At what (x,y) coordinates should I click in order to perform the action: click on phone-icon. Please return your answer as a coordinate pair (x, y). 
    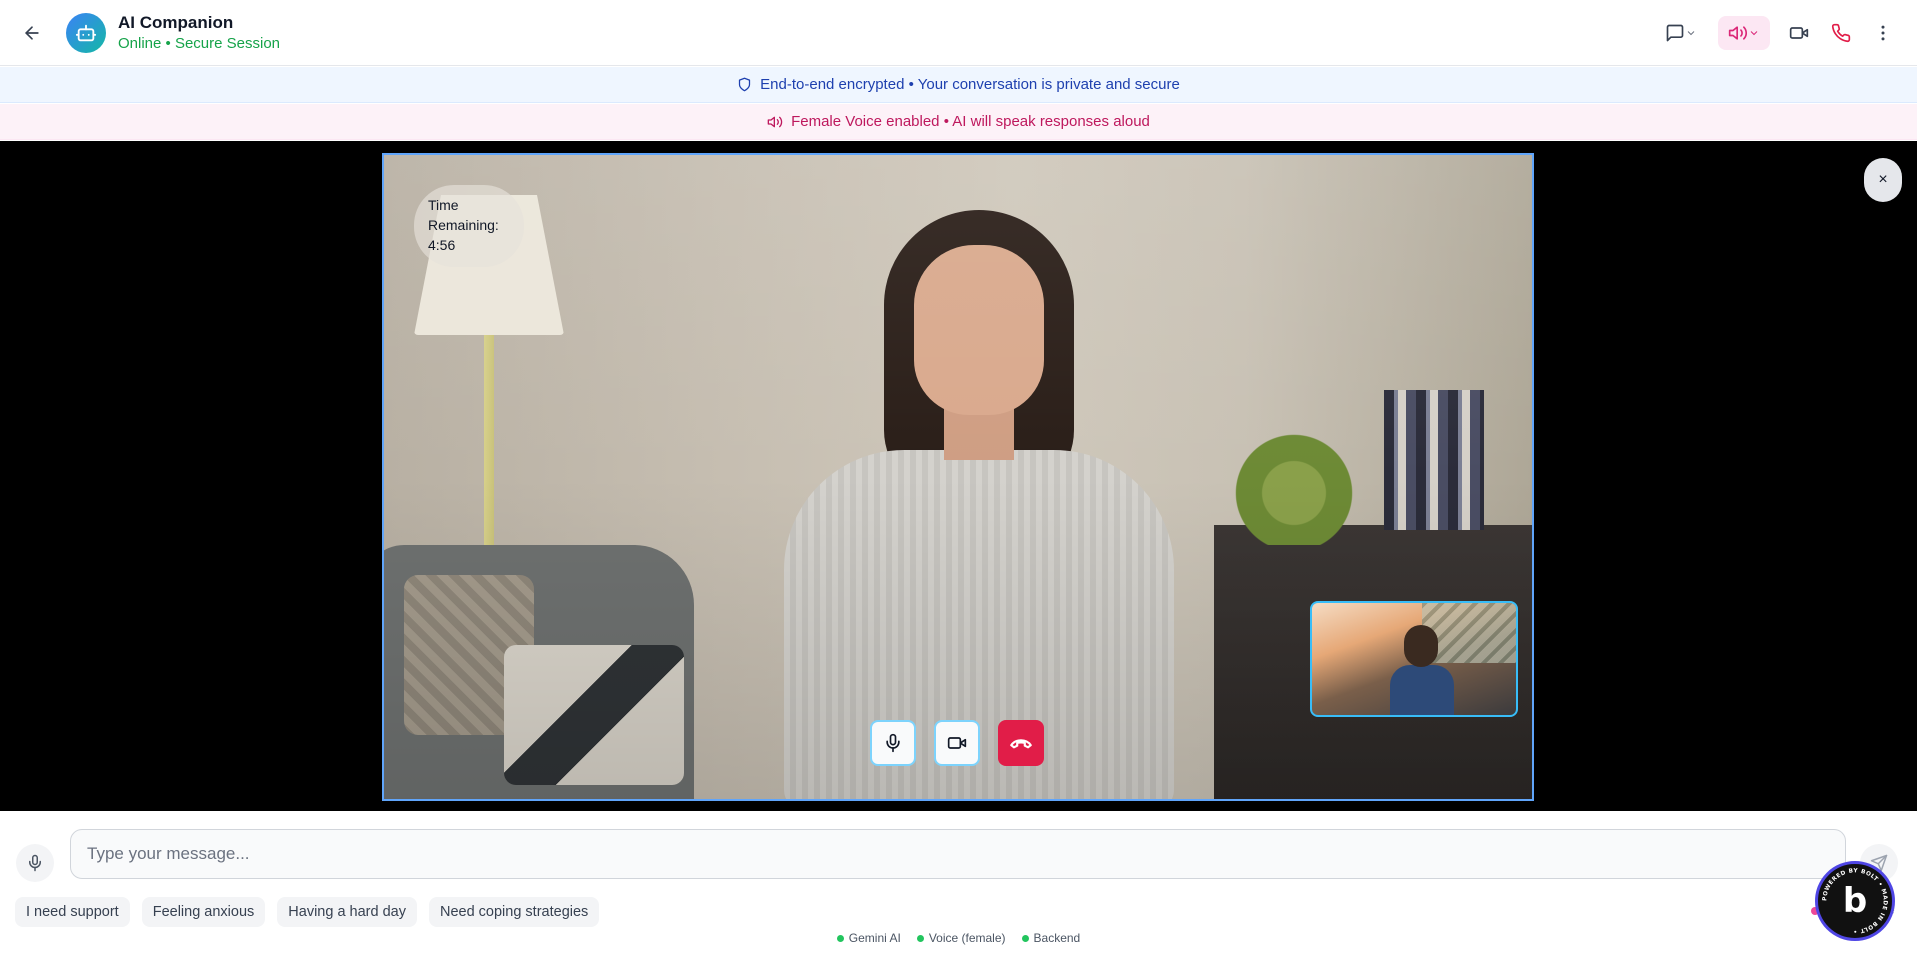
    Looking at the image, I should click on (1841, 33).